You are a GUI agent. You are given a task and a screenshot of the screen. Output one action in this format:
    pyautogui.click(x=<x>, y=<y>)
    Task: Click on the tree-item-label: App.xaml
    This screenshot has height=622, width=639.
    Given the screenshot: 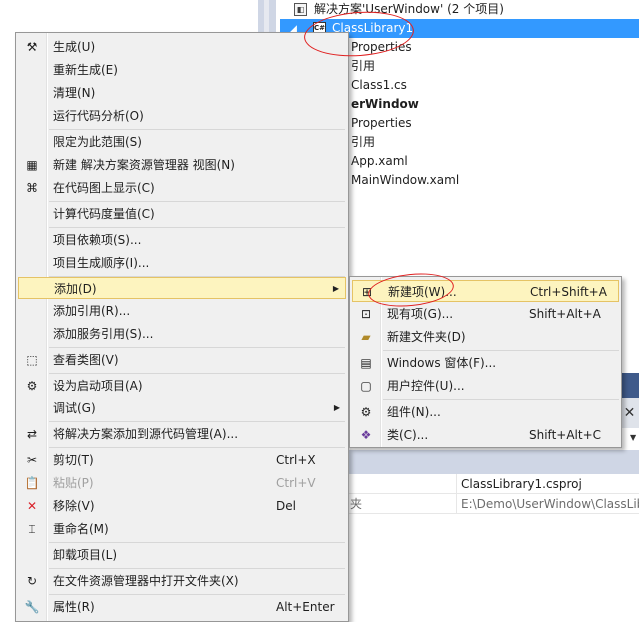 What is the action you would take?
    pyautogui.click(x=379, y=161)
    